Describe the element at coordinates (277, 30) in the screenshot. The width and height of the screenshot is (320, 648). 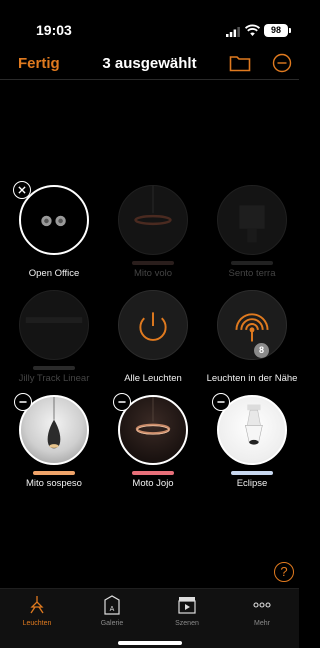
I see `battery-indicator: 98` at that location.